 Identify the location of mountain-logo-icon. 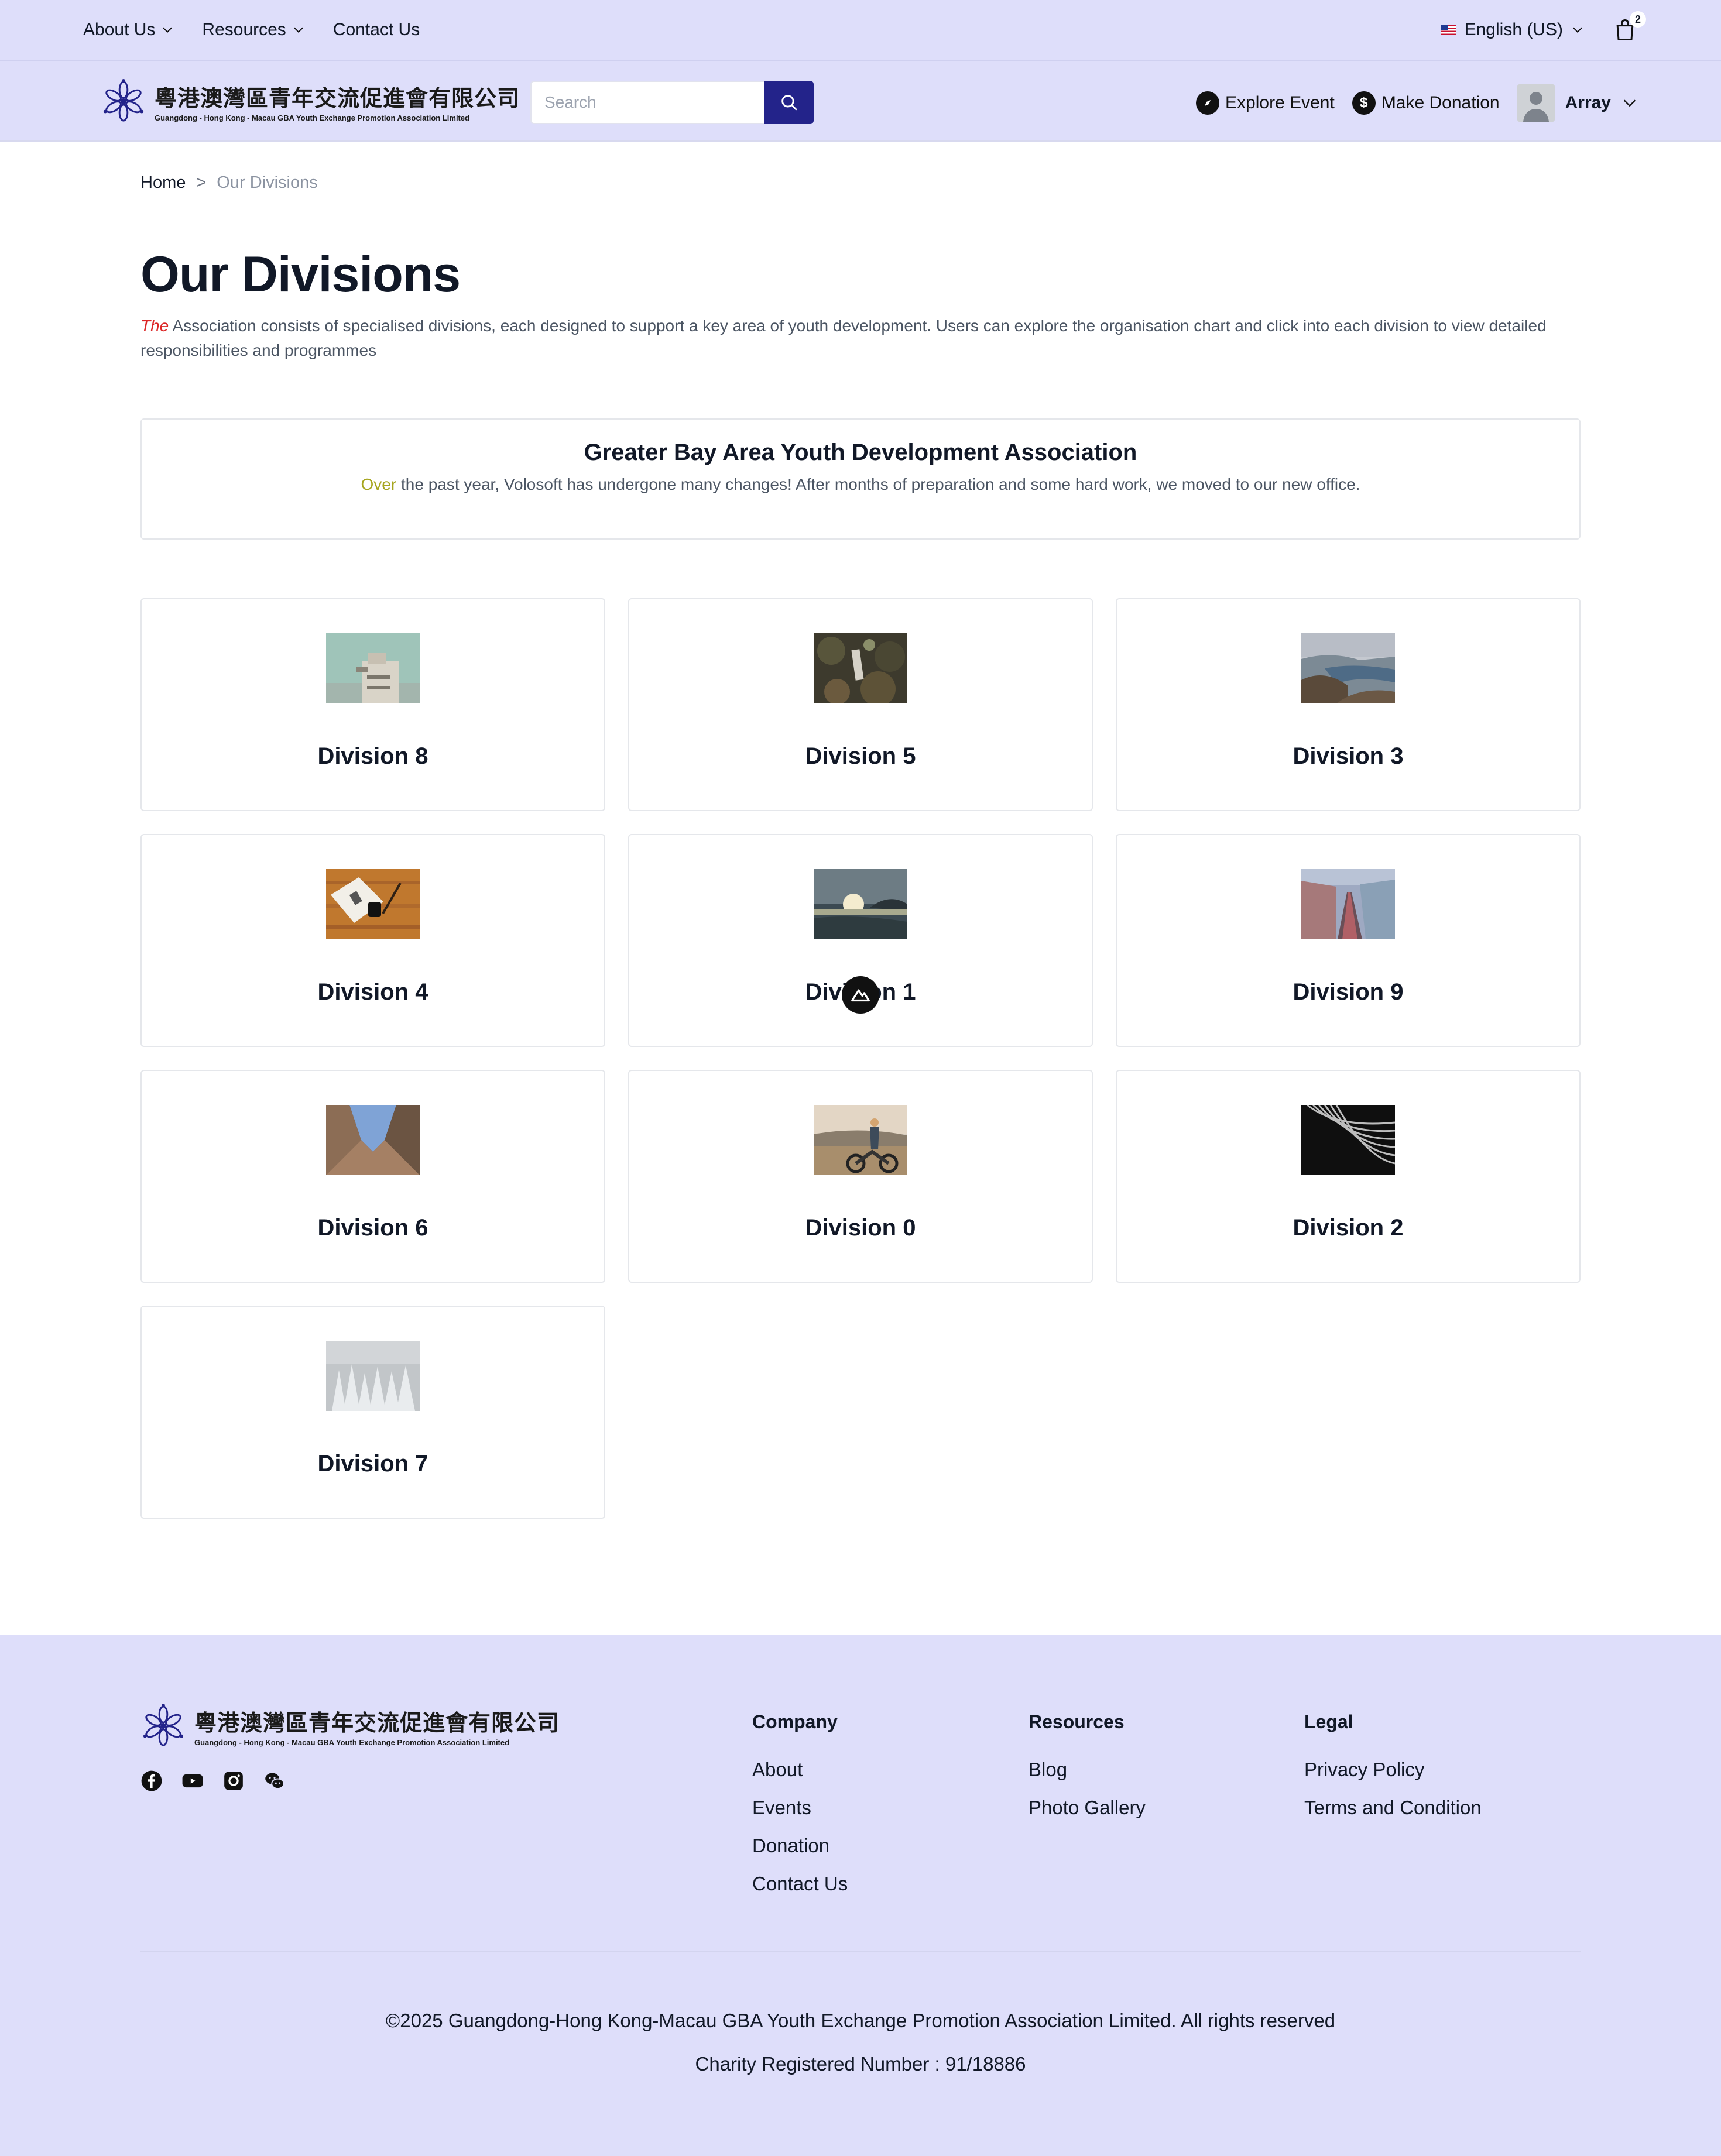
(860, 995).